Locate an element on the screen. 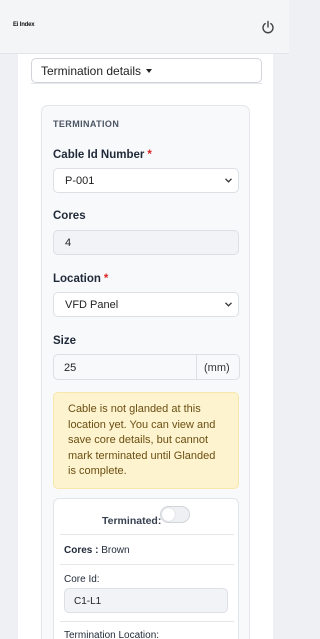  core-color: Cores : Brown is located at coordinates (97, 550).